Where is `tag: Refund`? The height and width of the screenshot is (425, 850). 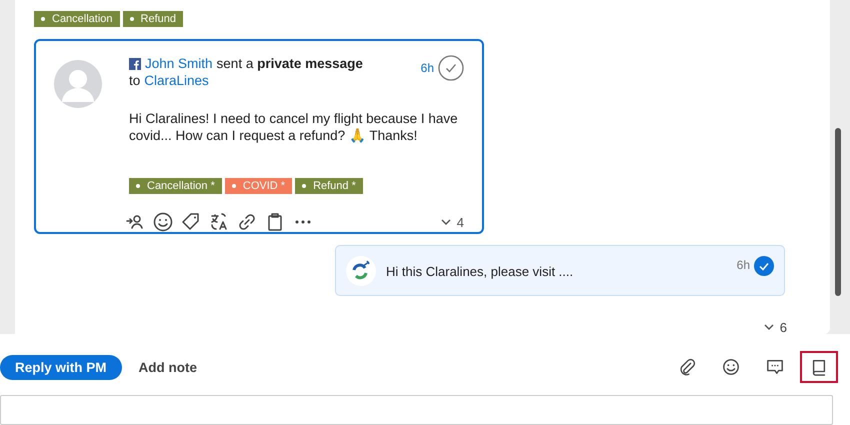
tag: Refund is located at coordinates (153, 19).